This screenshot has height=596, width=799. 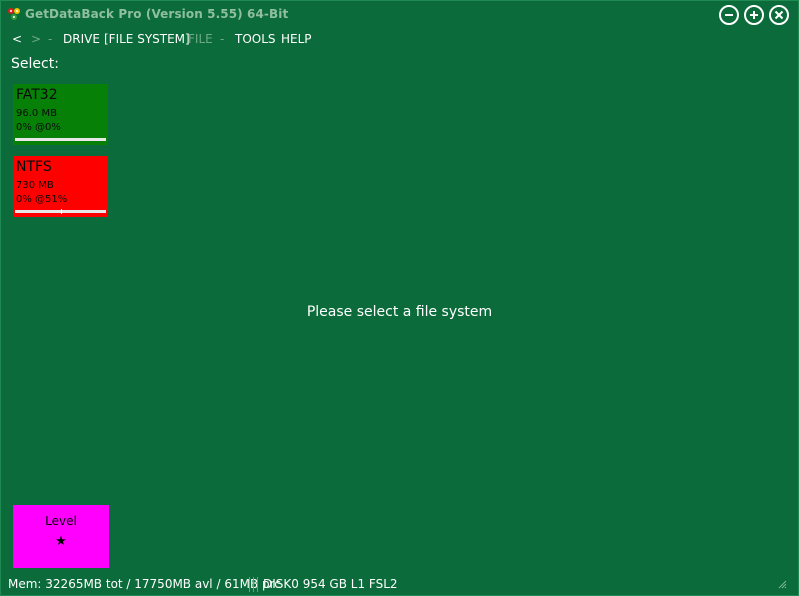 I want to click on progress-position-marker, so click(x=62, y=211).